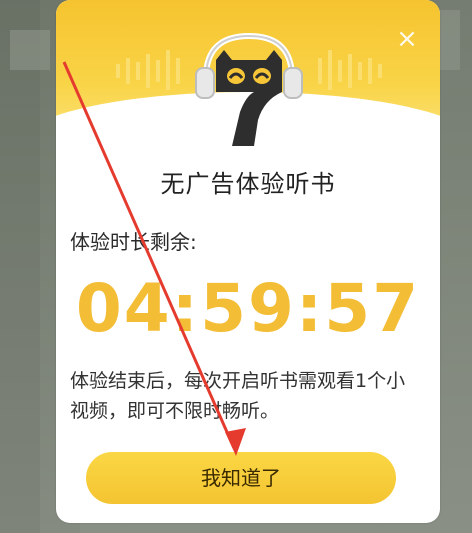  Describe the element at coordinates (133, 242) in the screenshot. I see `remaining-time-label: 体验时长剩余:` at that location.